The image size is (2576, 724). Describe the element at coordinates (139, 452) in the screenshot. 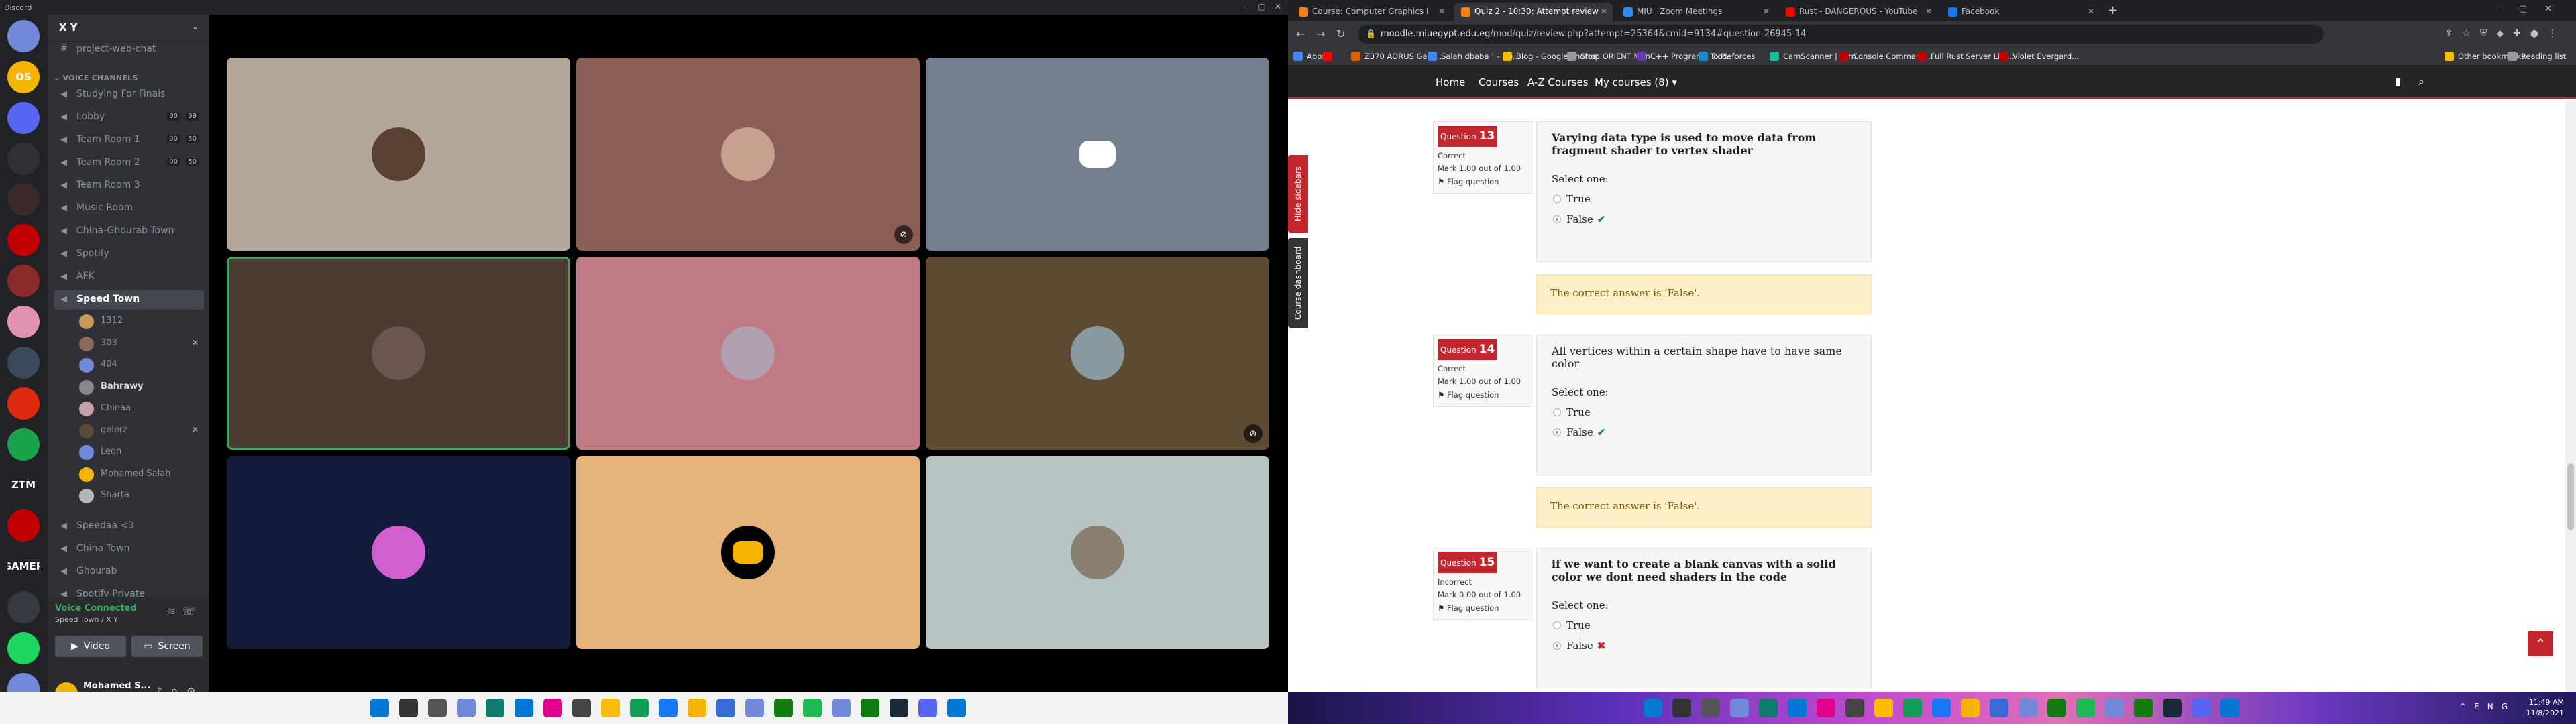

I see `voice-member: Leon` at that location.